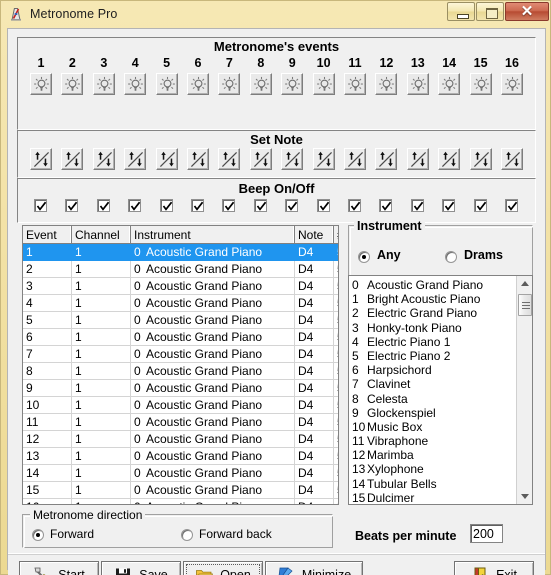 The image size is (551, 575). What do you see at coordinates (440, 328) in the screenshot?
I see `instrument-list-item: 3 Honky-tonk Piano` at bounding box center [440, 328].